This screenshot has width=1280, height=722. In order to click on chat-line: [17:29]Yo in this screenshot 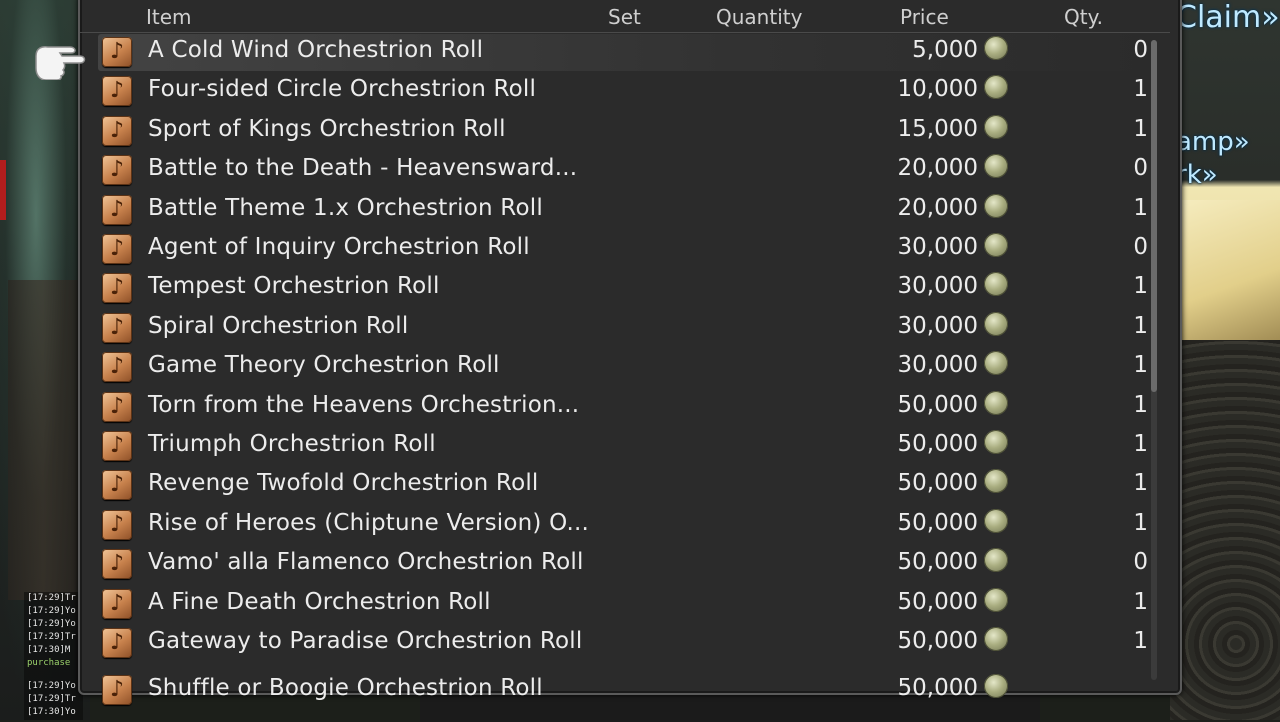, I will do `click(51, 686)`.